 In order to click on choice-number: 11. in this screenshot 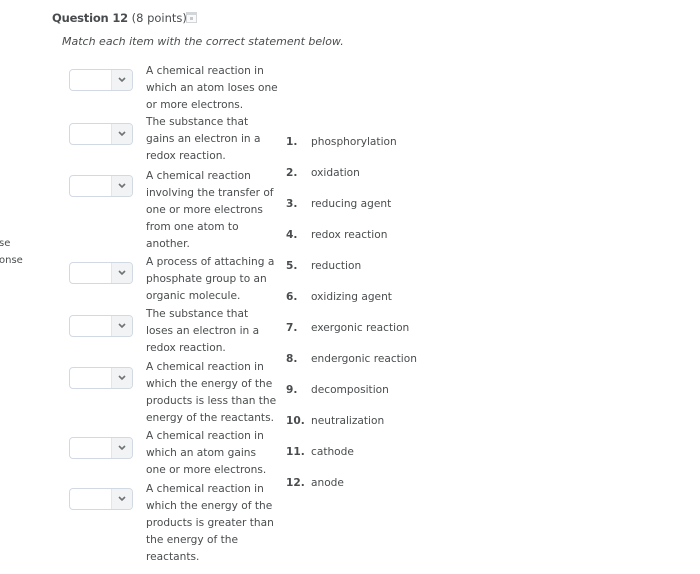, I will do `click(295, 452)`.